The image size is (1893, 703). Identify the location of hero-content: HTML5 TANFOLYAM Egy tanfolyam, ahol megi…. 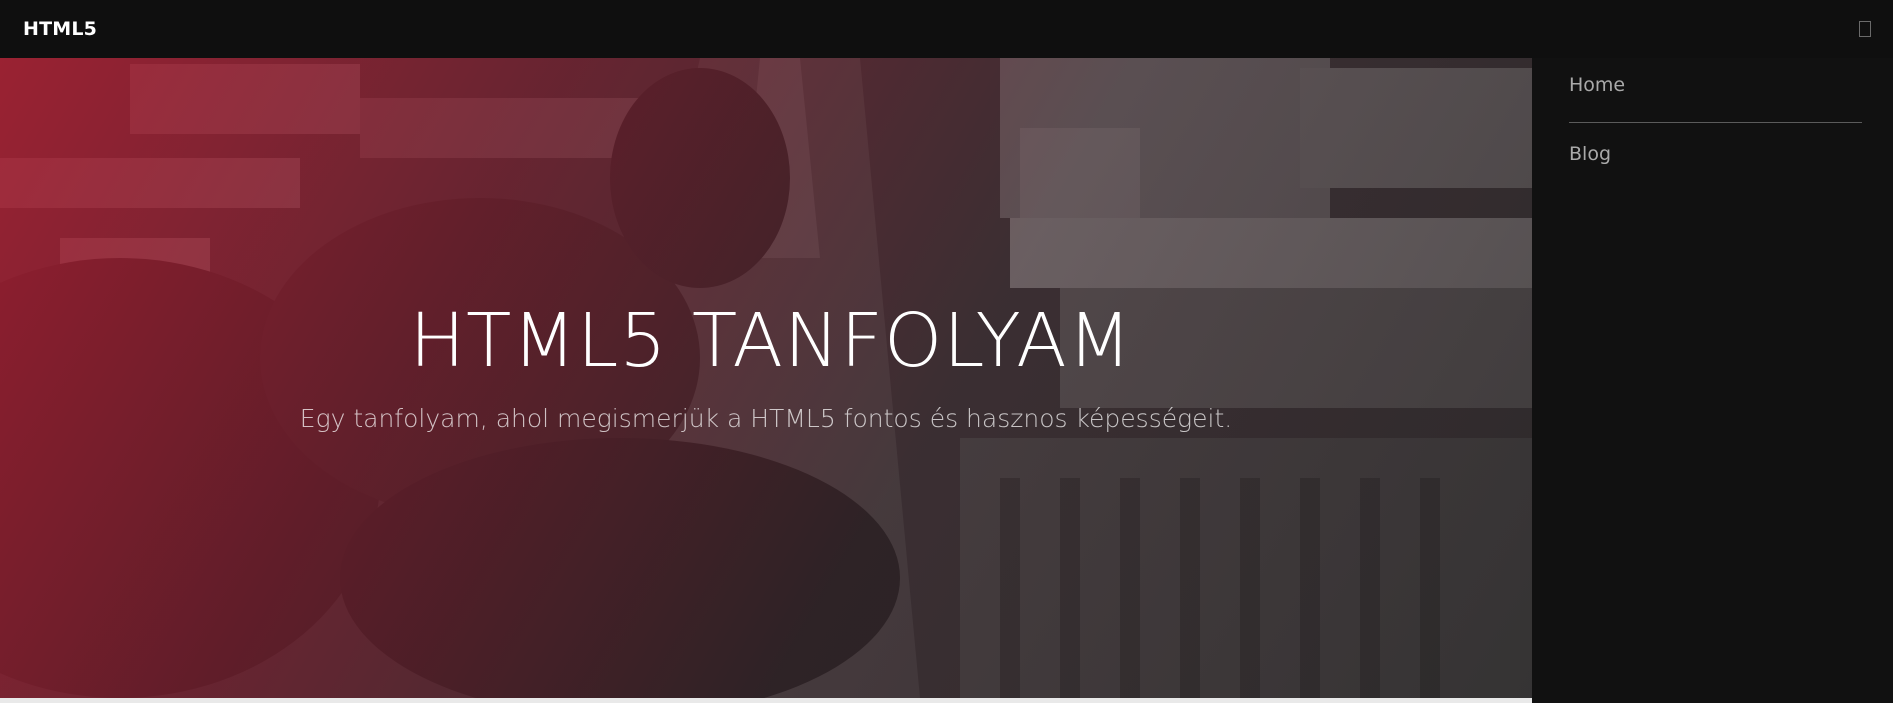
(766, 368).